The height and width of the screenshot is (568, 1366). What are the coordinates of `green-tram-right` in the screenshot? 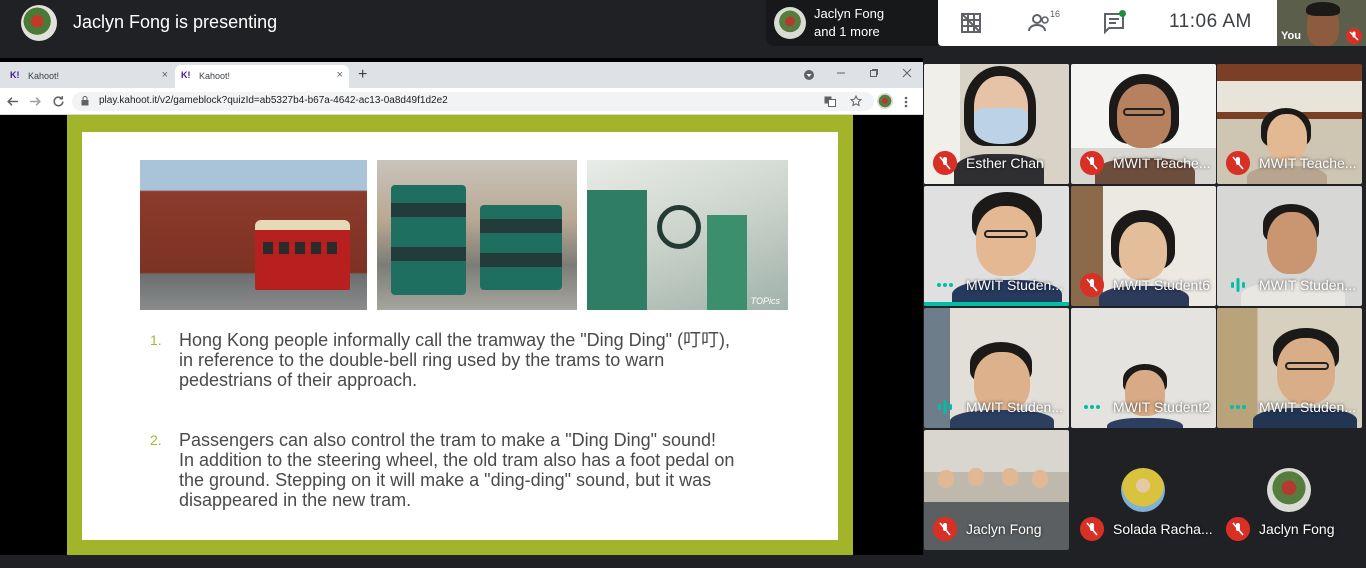 It's located at (521, 247).